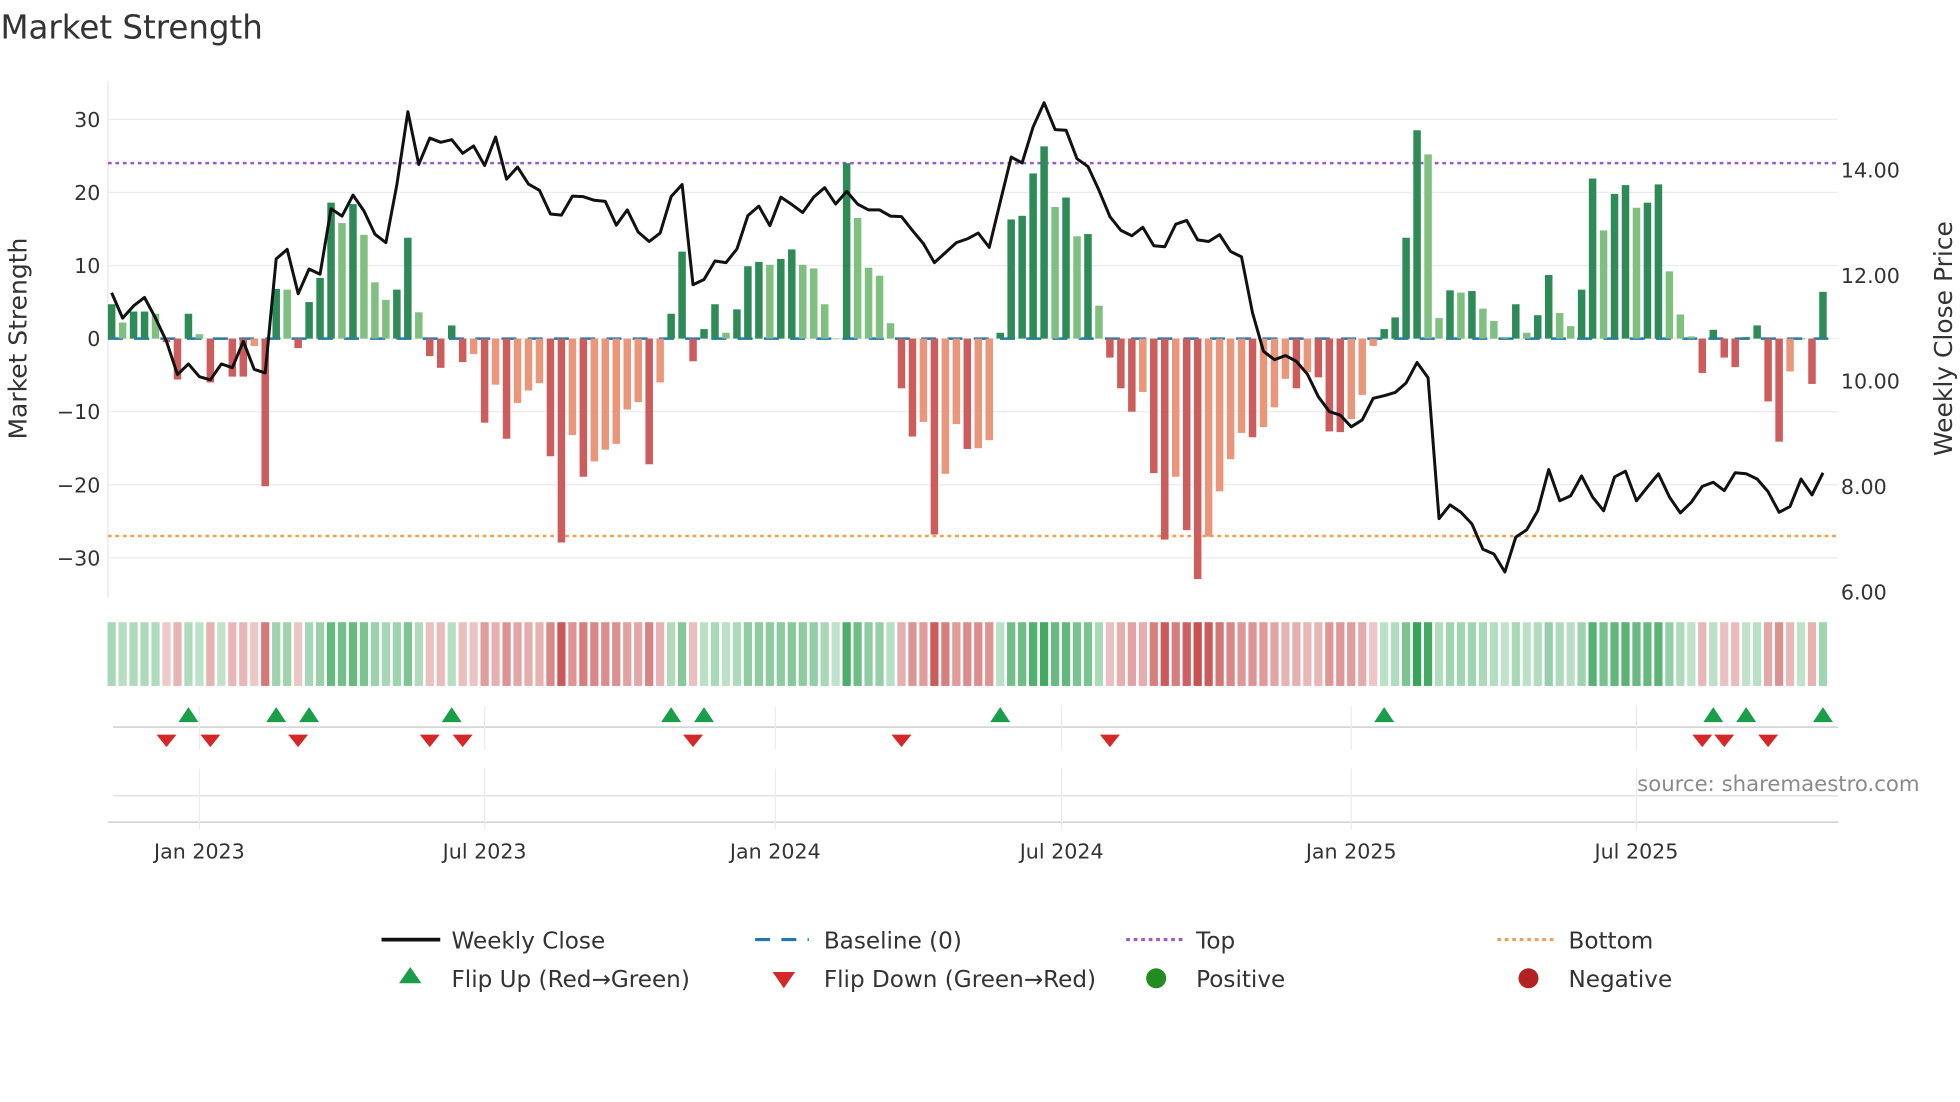 This screenshot has height=1102, width=1960. I want to click on legend-flip-down-label: Flip Down (Green→Red), so click(960, 980).